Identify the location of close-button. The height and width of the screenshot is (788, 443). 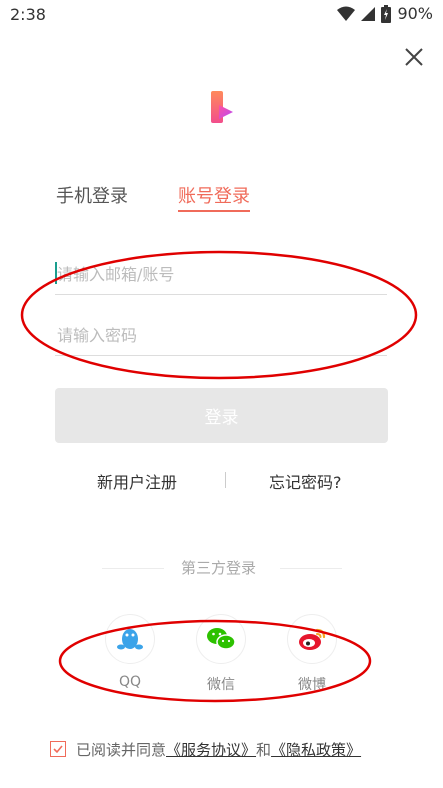
(414, 57).